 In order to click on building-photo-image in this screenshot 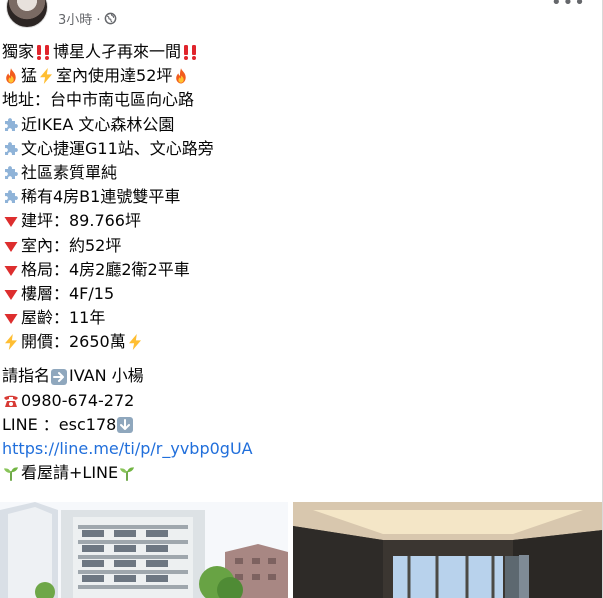, I will do `click(144, 550)`.